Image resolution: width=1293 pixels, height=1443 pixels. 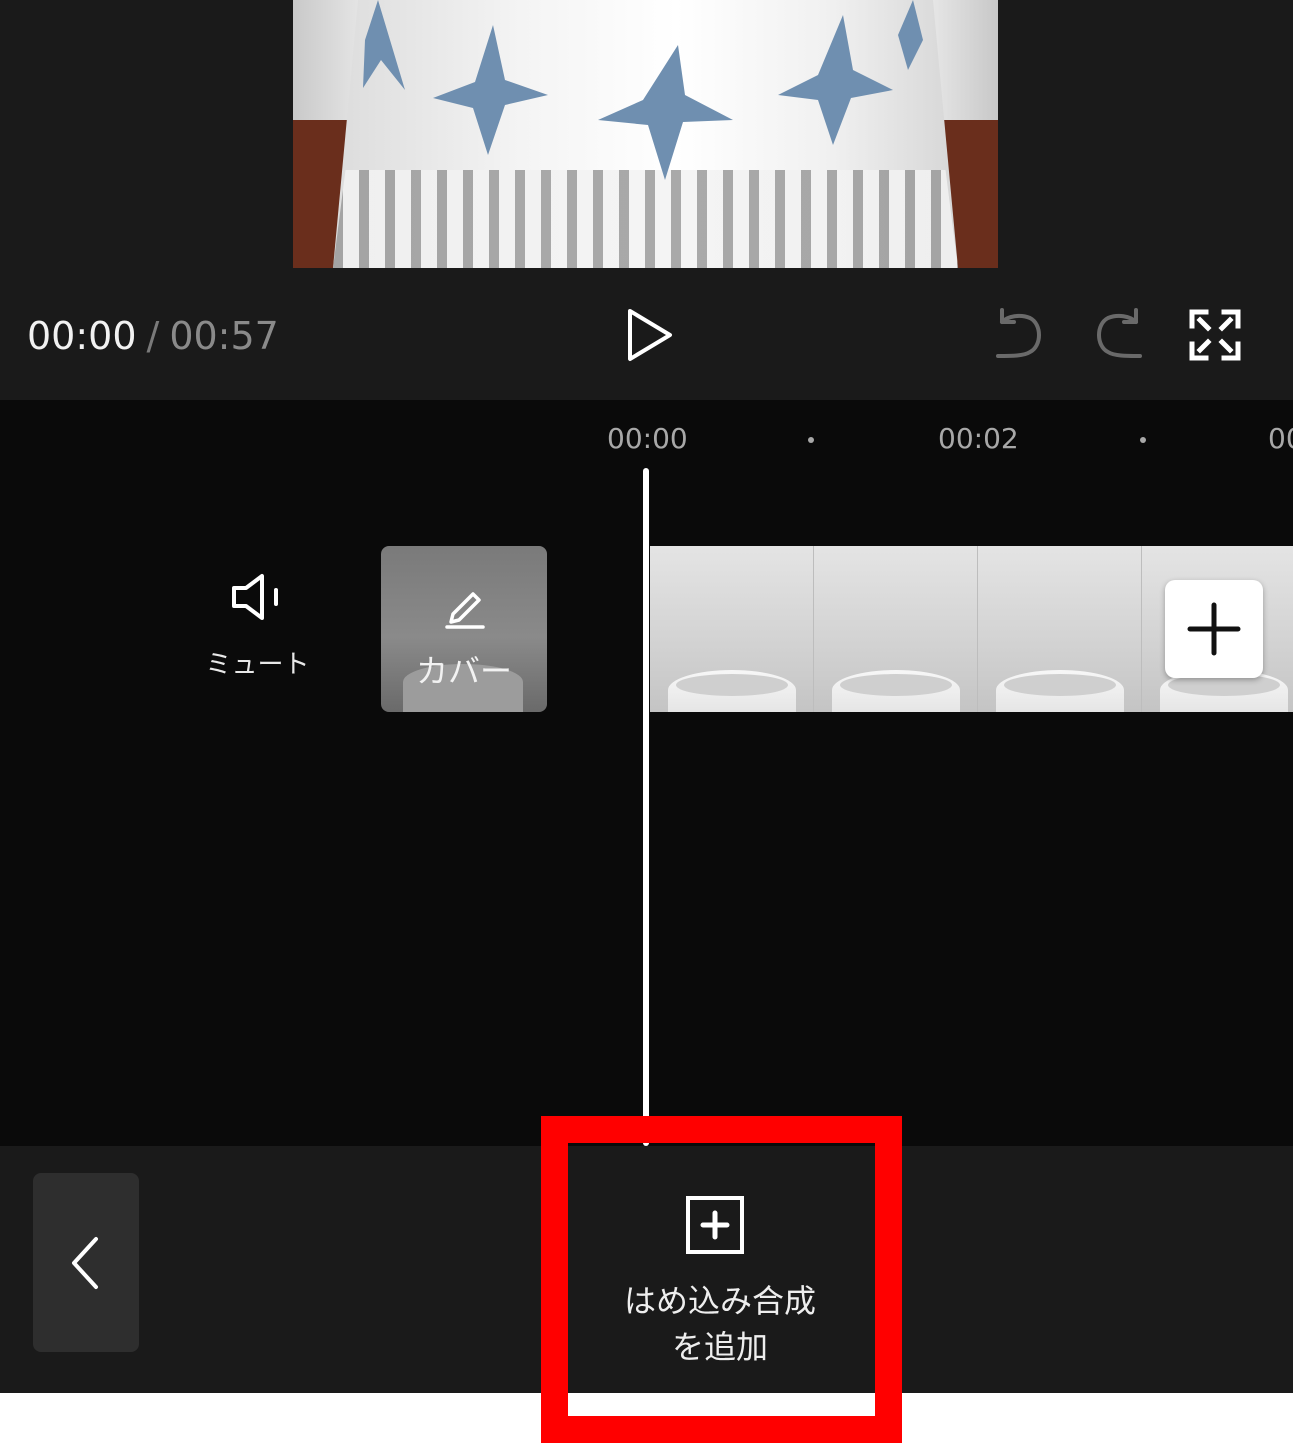 What do you see at coordinates (721, 1279) in the screenshot?
I see `highlight-annotation-box` at bounding box center [721, 1279].